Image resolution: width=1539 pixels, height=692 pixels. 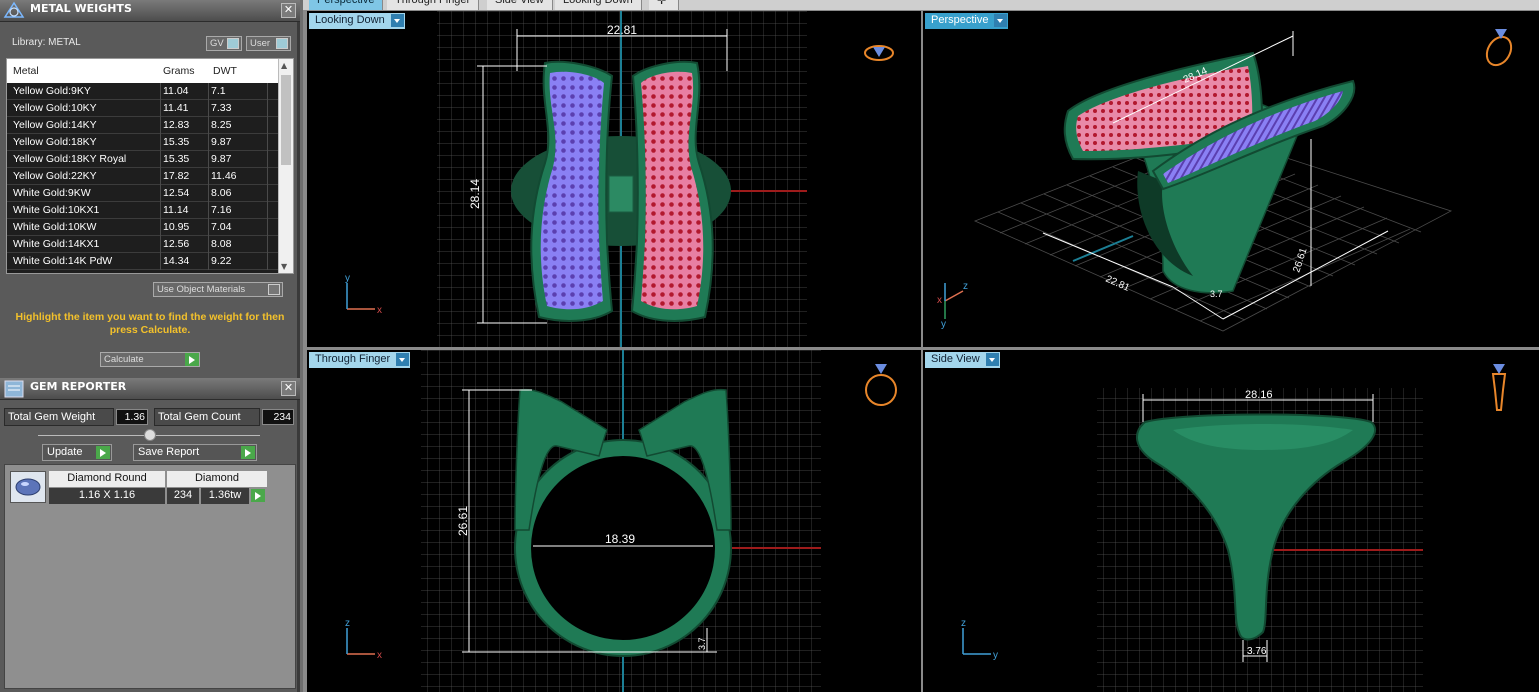 I want to click on table-row: Yellow Gold:9KY 11.04 7.1, so click(x=143, y=91).